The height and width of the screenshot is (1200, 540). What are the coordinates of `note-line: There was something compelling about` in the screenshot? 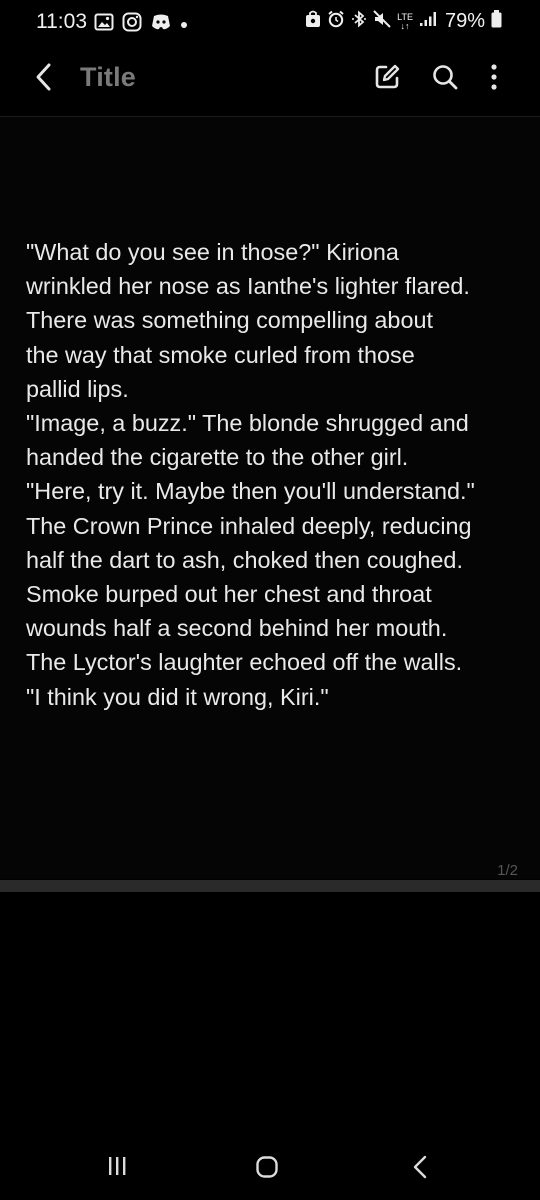 It's located at (229, 320).